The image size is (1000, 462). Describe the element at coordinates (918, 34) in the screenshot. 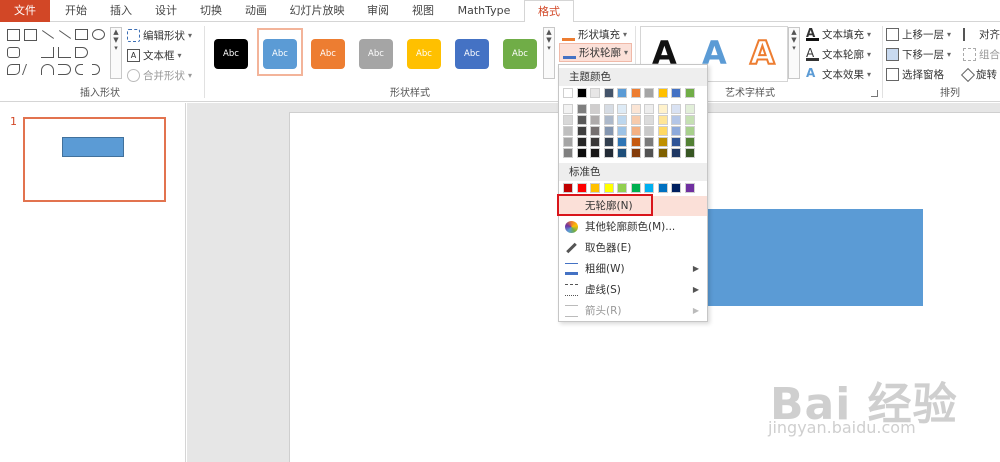

I see `bring-forward-button: 上移一层 ▾` at that location.